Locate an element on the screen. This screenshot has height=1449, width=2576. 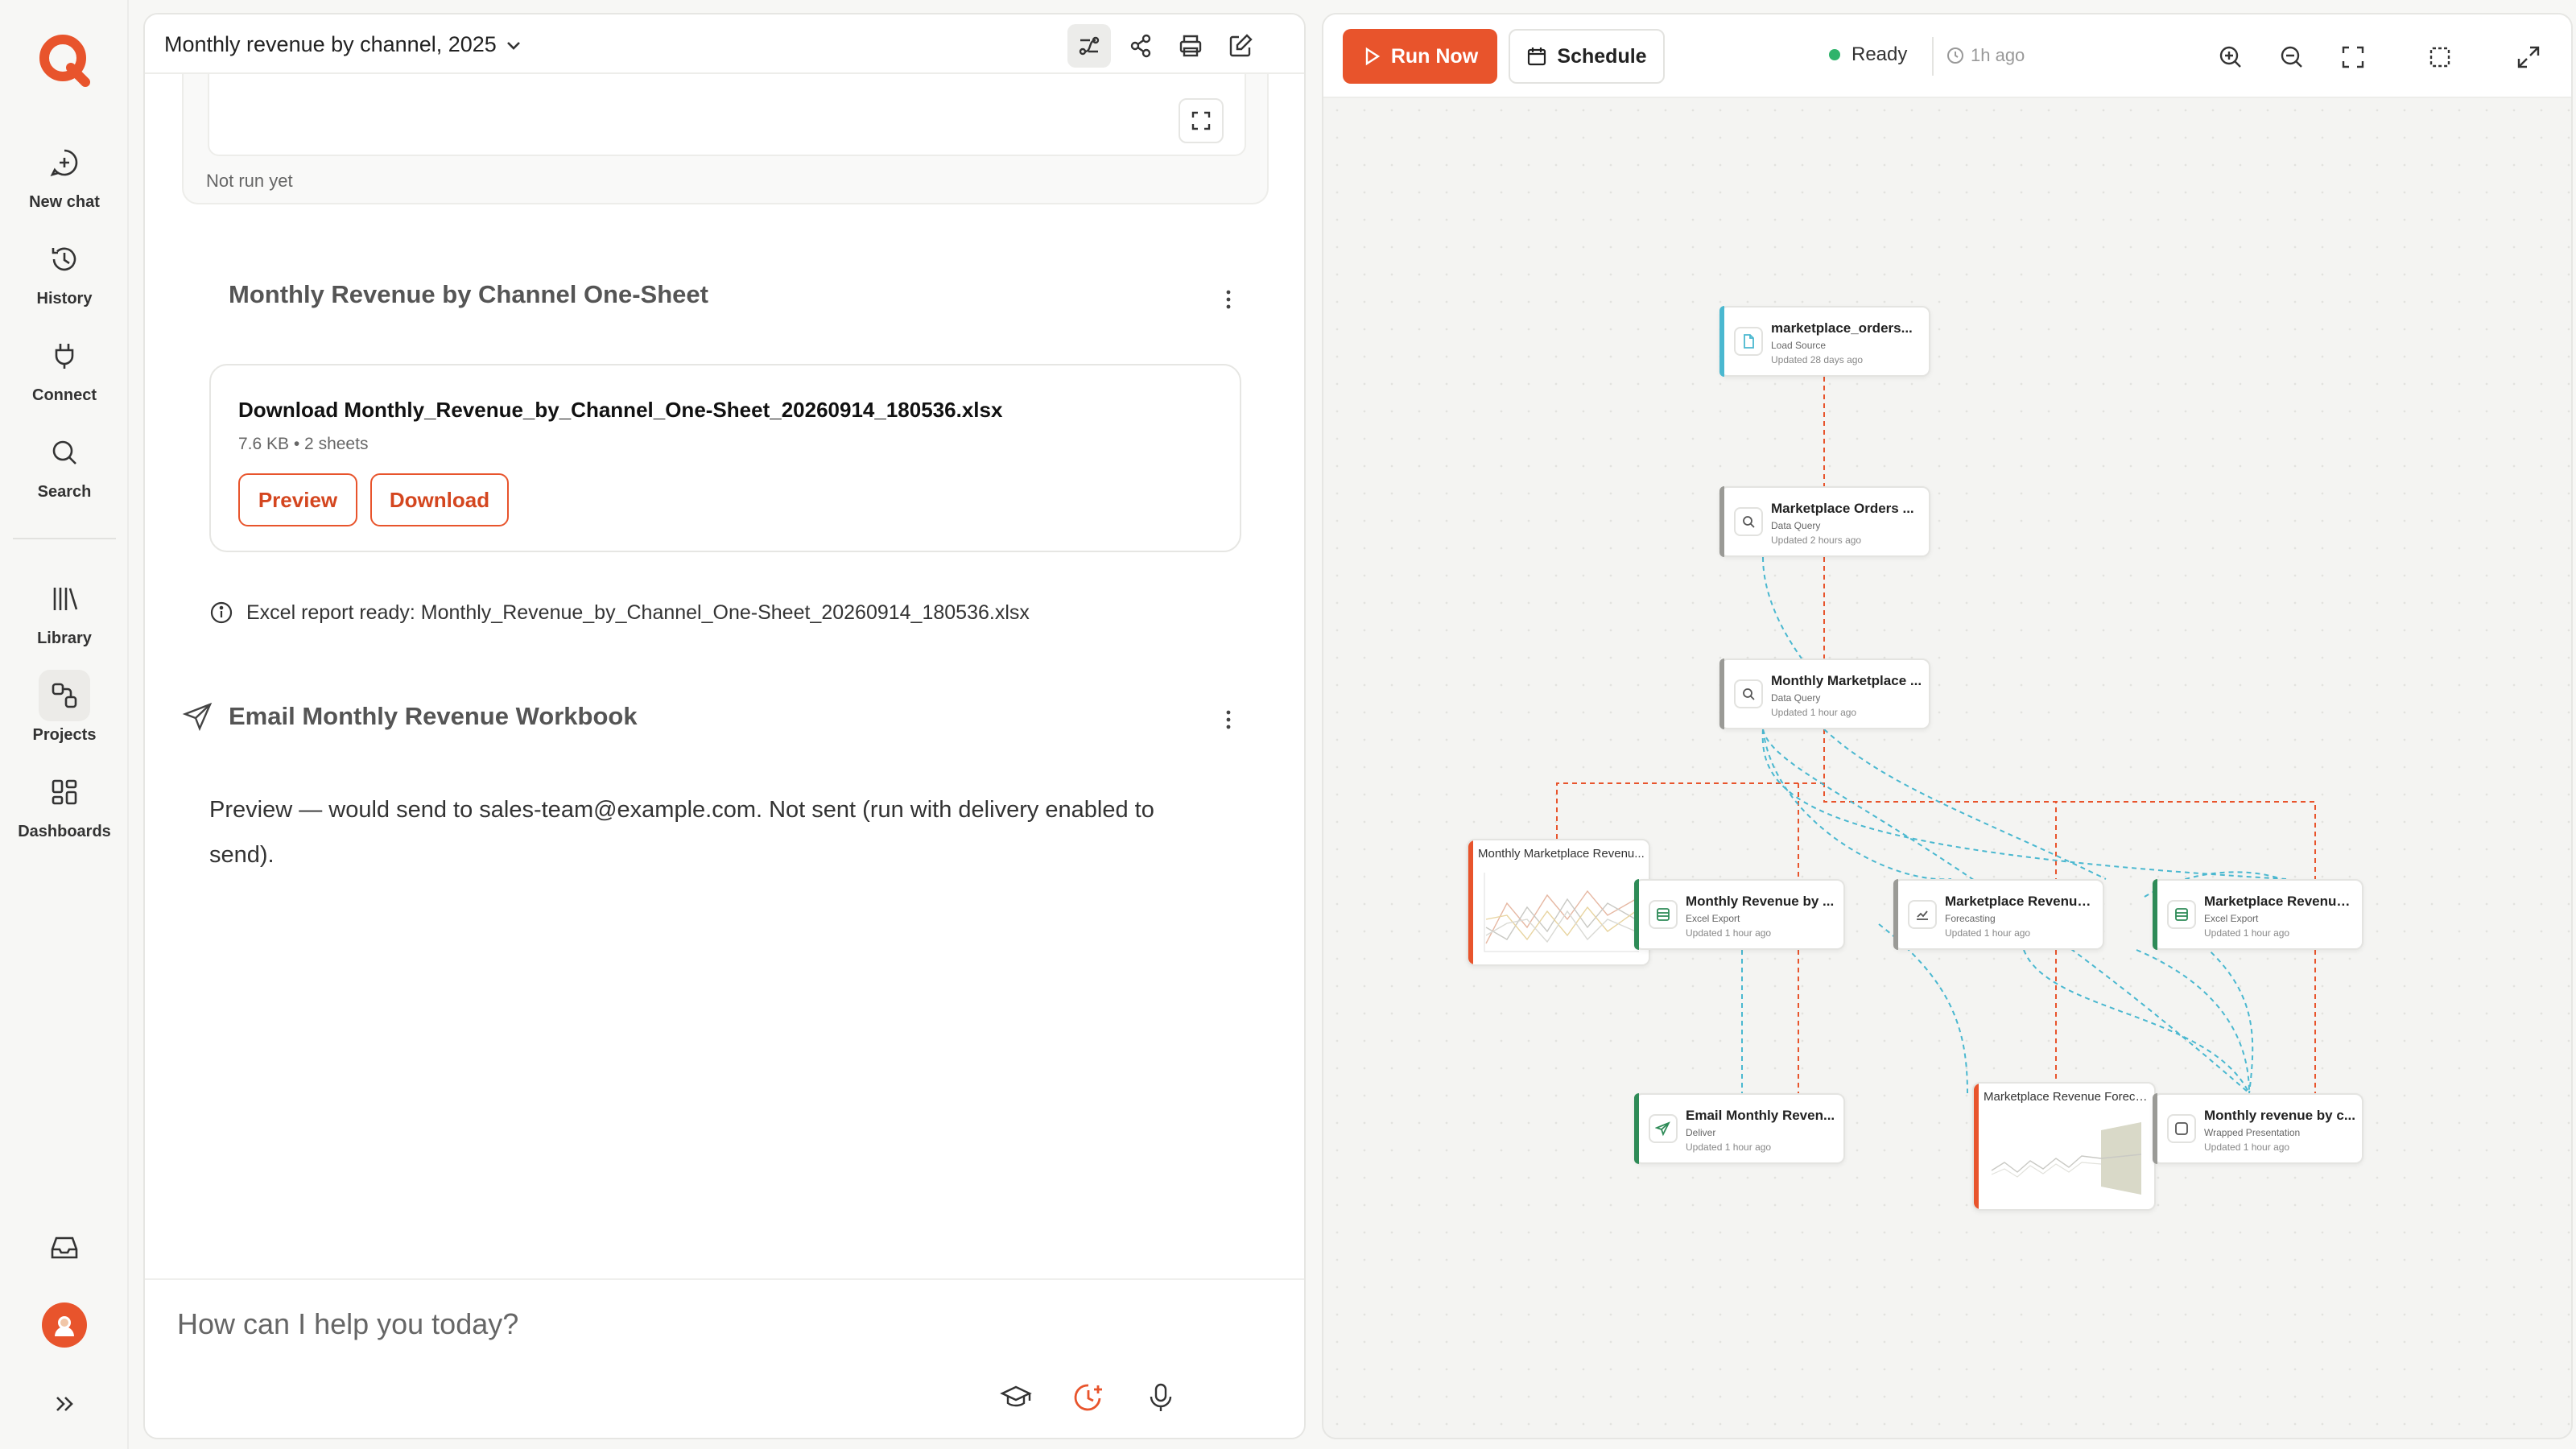
learn-button is located at coordinates (1016, 1397).